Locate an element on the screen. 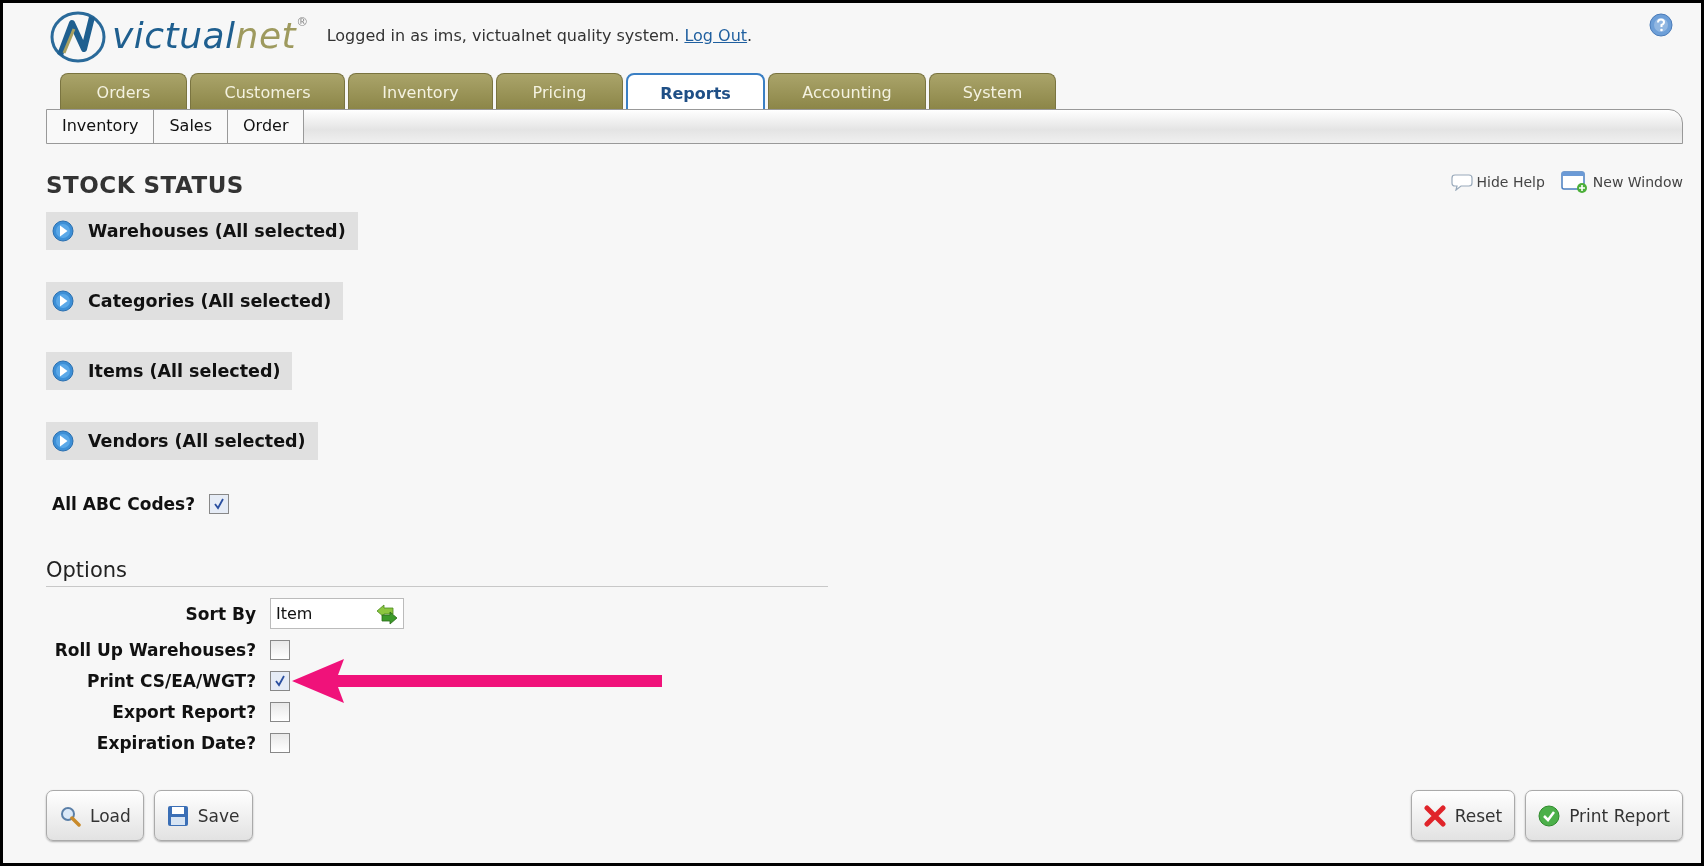 Image resolution: width=1704 pixels, height=866 pixels. section-header: Items (All selected) is located at coordinates (169, 371).